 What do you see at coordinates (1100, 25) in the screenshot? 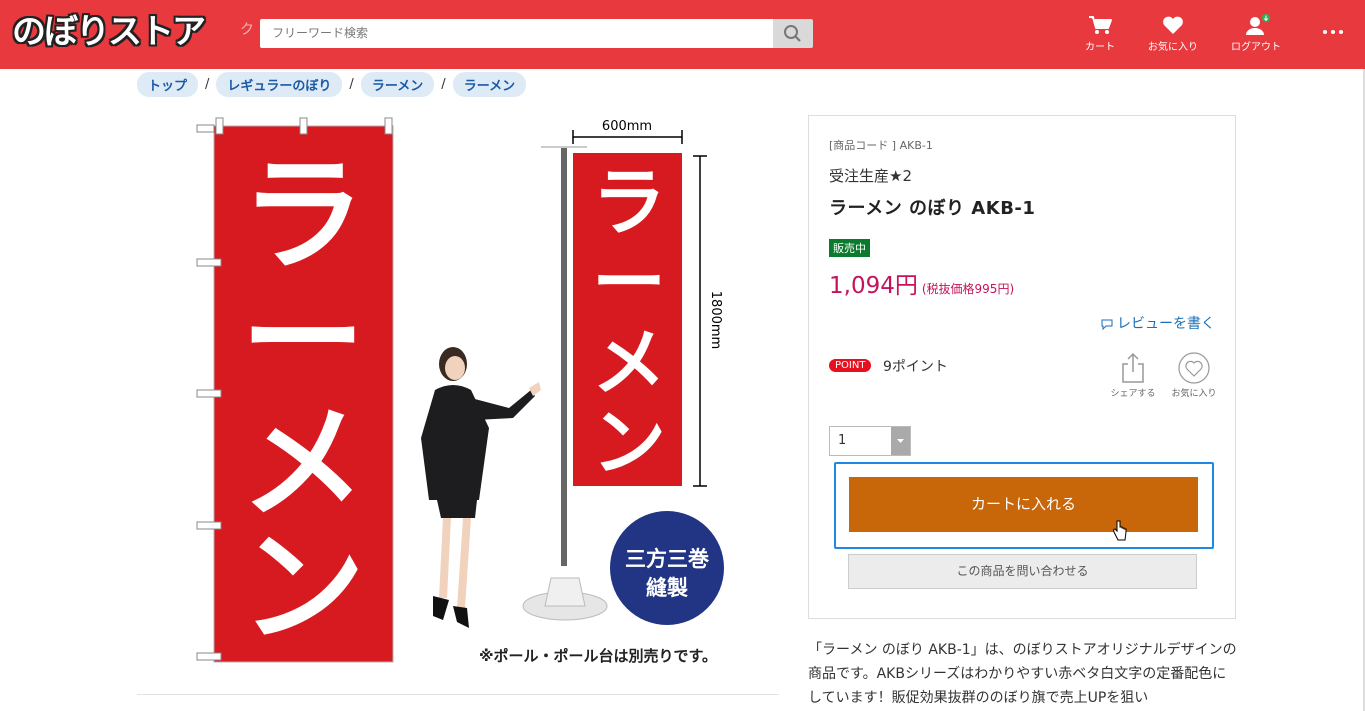
I see `cart-icon` at bounding box center [1100, 25].